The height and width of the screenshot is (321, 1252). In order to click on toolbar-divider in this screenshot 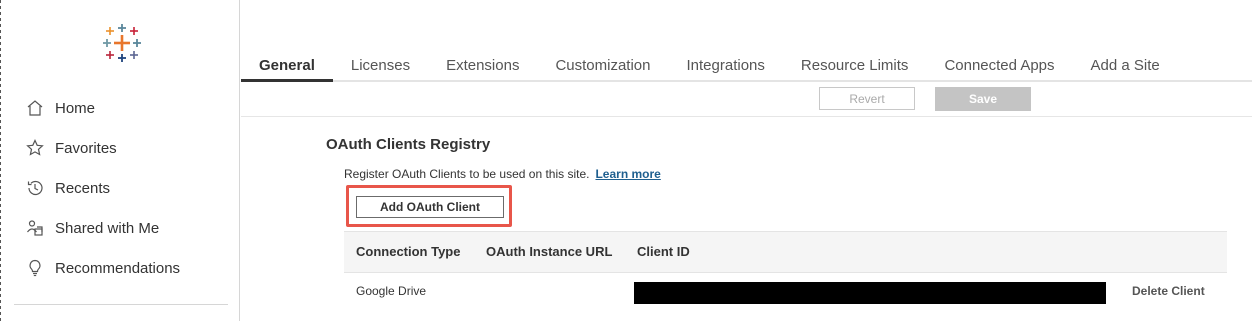, I will do `click(746, 116)`.